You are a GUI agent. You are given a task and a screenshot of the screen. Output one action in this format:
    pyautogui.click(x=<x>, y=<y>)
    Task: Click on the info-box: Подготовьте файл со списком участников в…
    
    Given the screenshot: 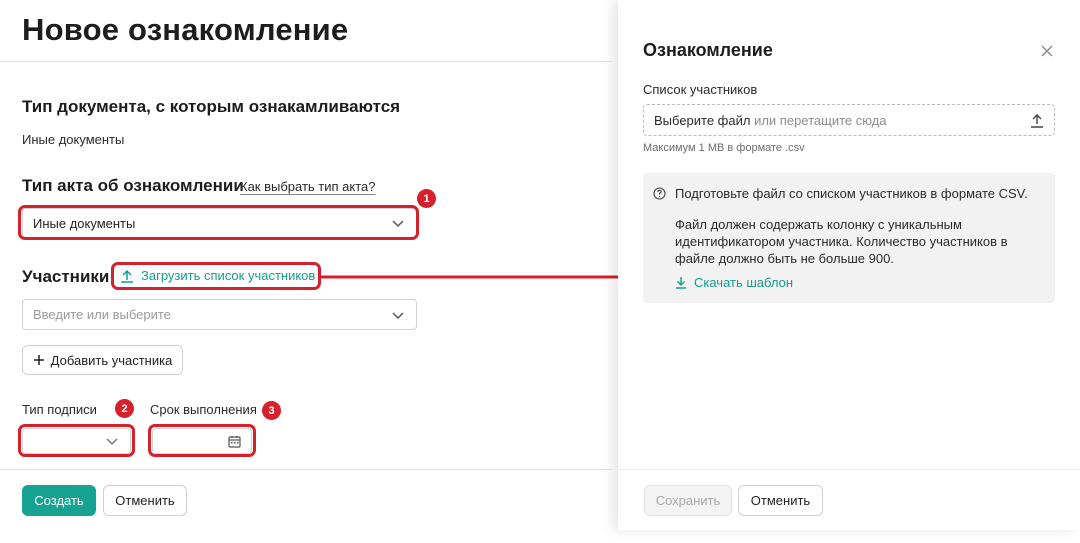 What is the action you would take?
    pyautogui.click(x=849, y=238)
    